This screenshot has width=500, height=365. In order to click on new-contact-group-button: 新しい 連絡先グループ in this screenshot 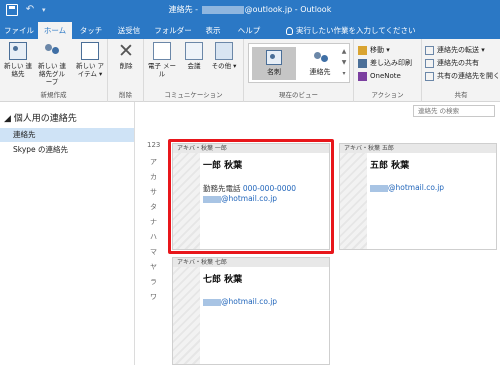, I will do `click(52, 64)`.